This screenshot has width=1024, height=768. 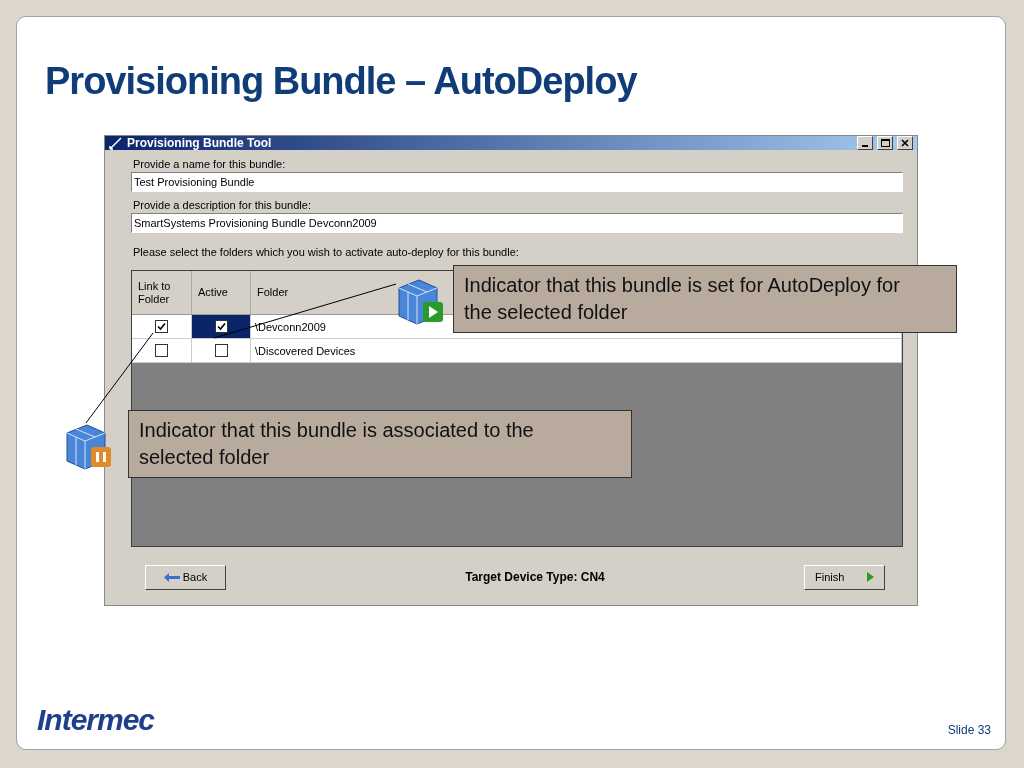 What do you see at coordinates (844, 577) in the screenshot?
I see `finish-button: Finish` at bounding box center [844, 577].